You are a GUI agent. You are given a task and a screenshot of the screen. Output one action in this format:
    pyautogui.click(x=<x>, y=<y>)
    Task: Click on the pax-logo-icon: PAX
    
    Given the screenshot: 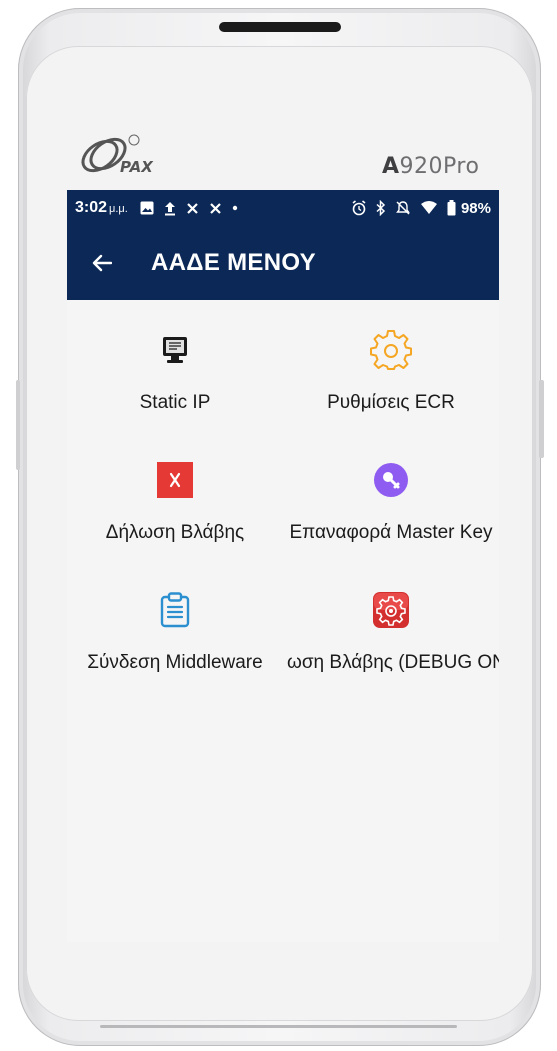 What is the action you would take?
    pyautogui.click(x=117, y=155)
    